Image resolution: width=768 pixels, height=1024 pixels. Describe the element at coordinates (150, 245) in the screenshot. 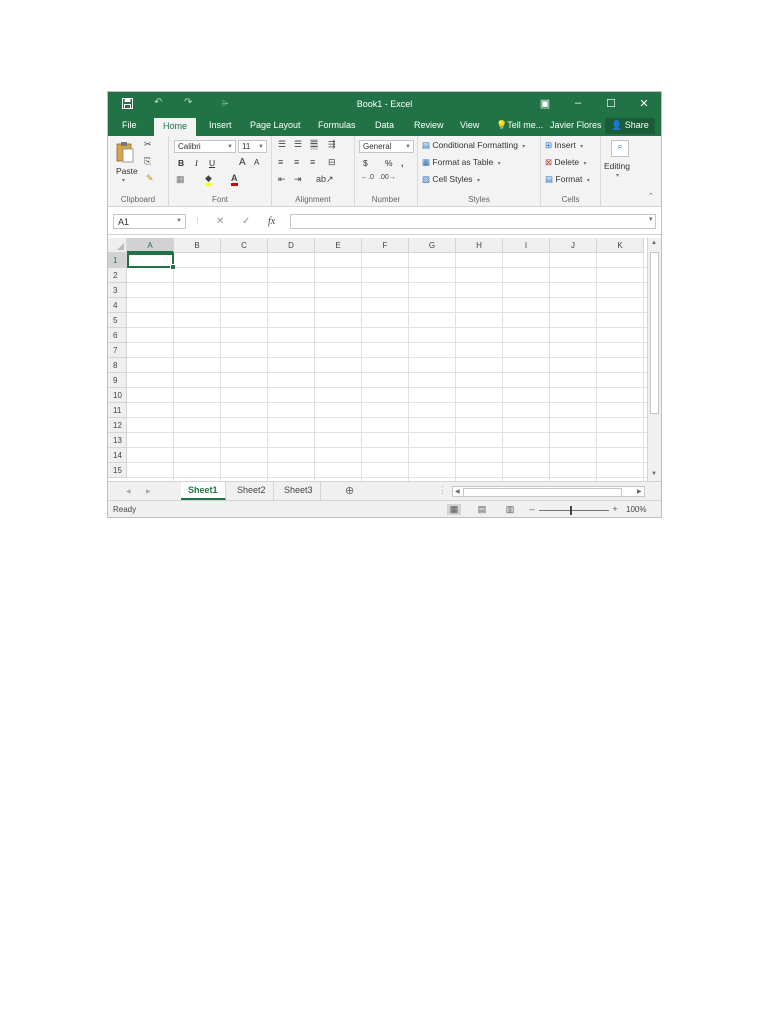

I see `column-header: A` at that location.